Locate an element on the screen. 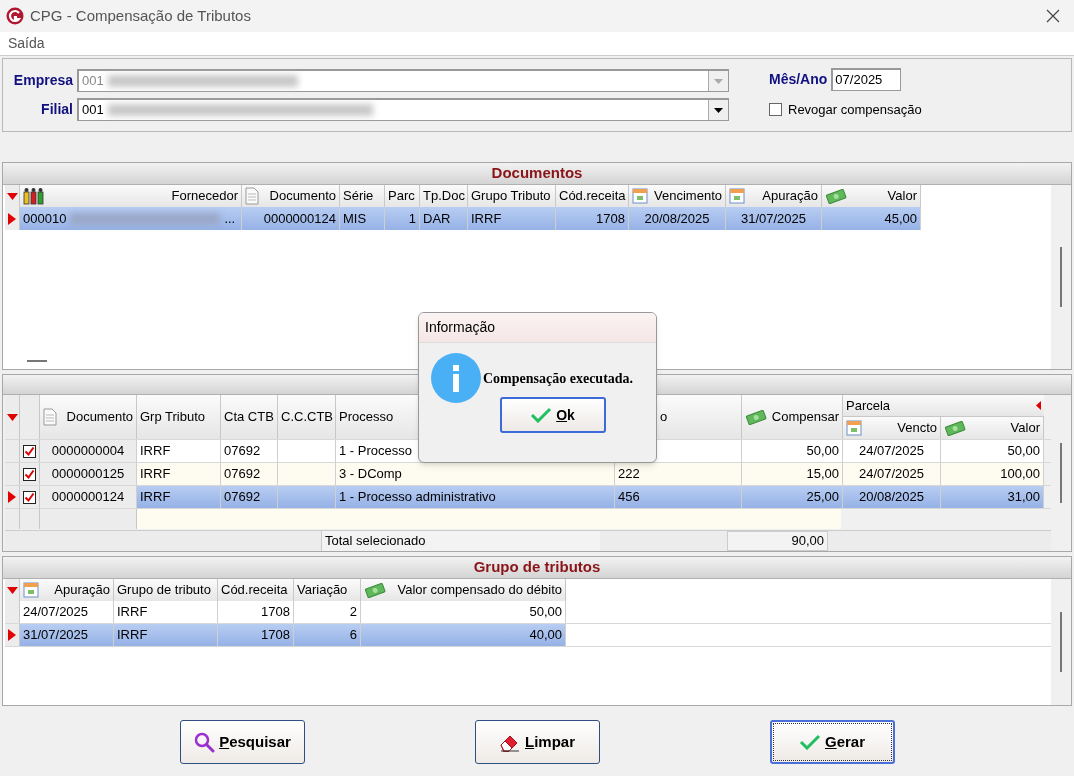 The image size is (1074, 776). field-label: Empresa is located at coordinates (43, 80).